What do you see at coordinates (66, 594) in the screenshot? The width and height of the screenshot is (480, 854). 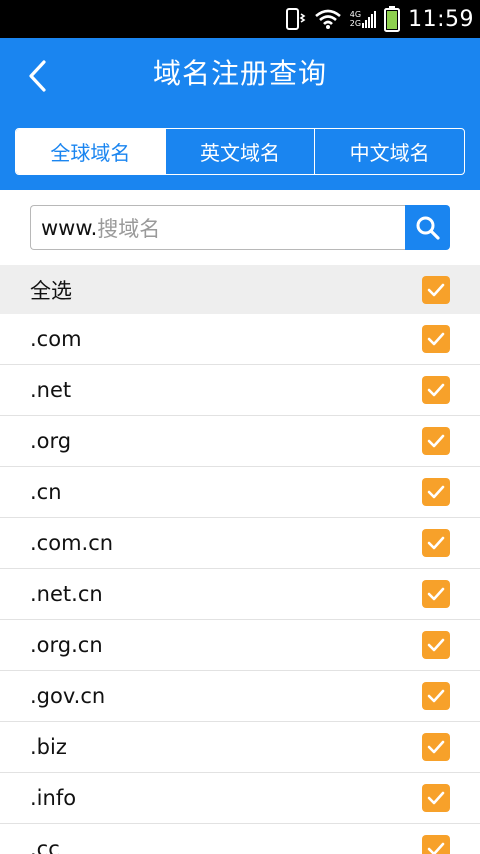 I see `domain-label: .net.cn` at bounding box center [66, 594].